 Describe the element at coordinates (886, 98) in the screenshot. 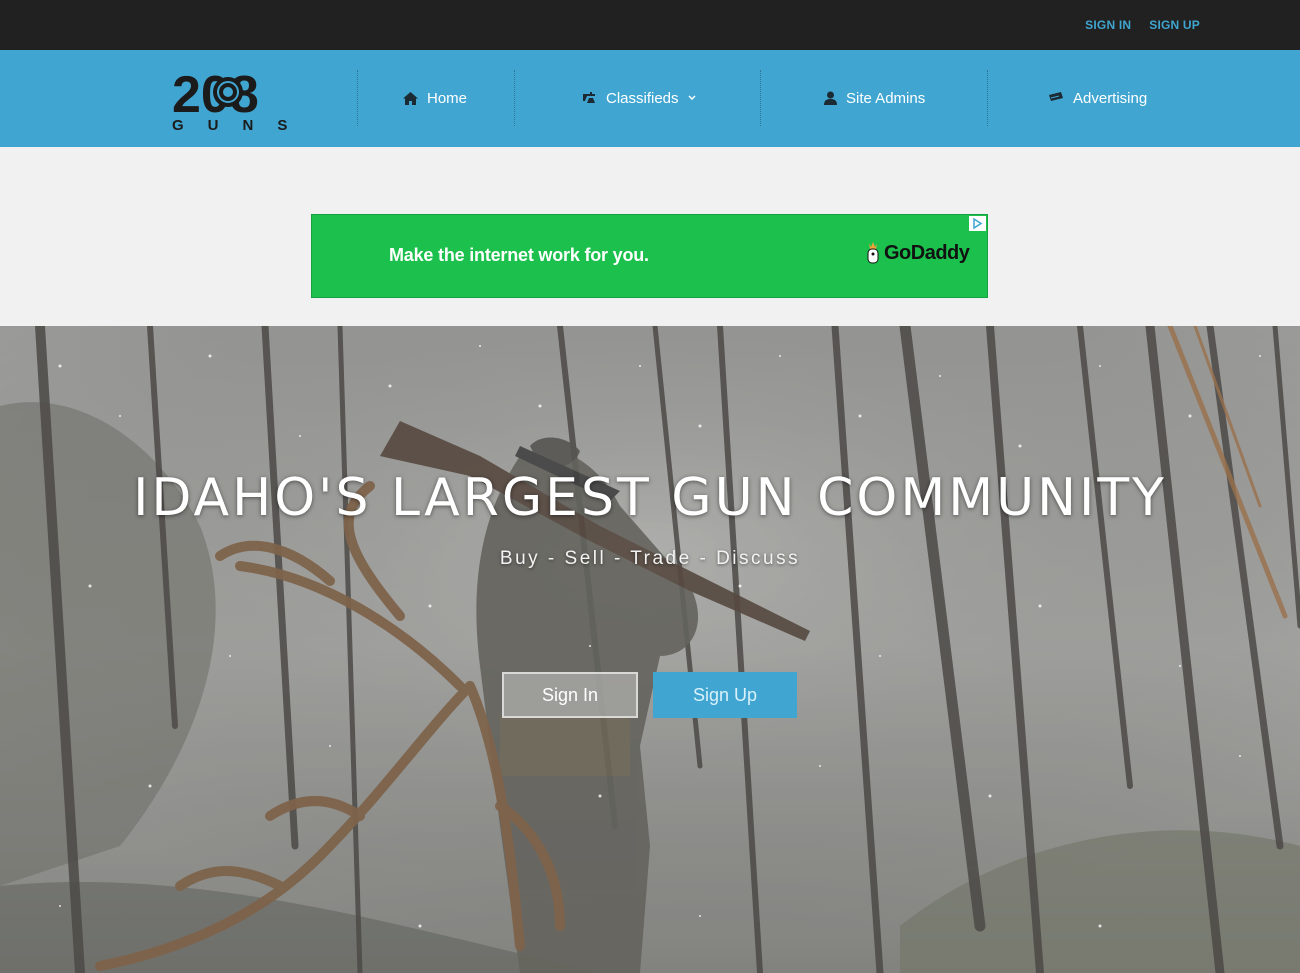

I see `nav-site-admins-label: Site Admins` at that location.